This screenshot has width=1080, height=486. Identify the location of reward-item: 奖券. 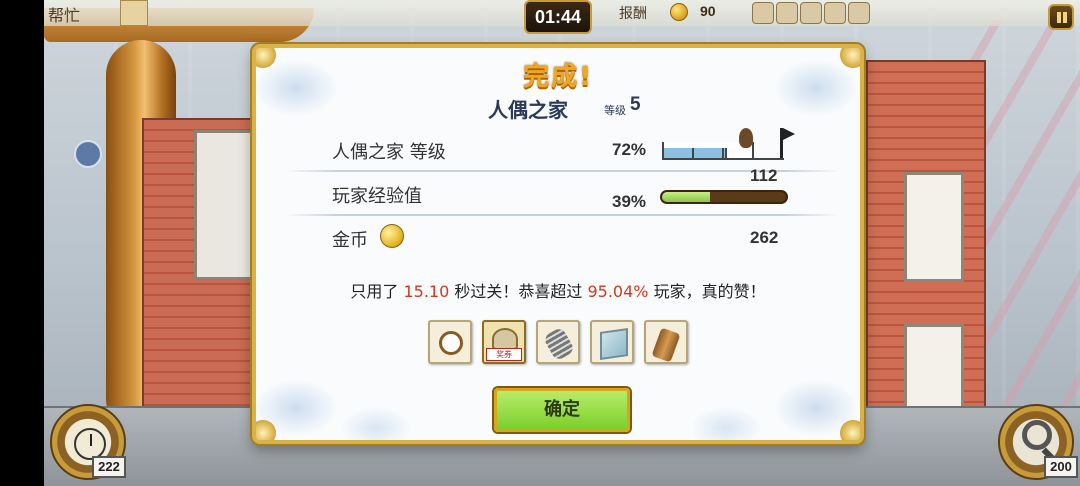
(504, 342).